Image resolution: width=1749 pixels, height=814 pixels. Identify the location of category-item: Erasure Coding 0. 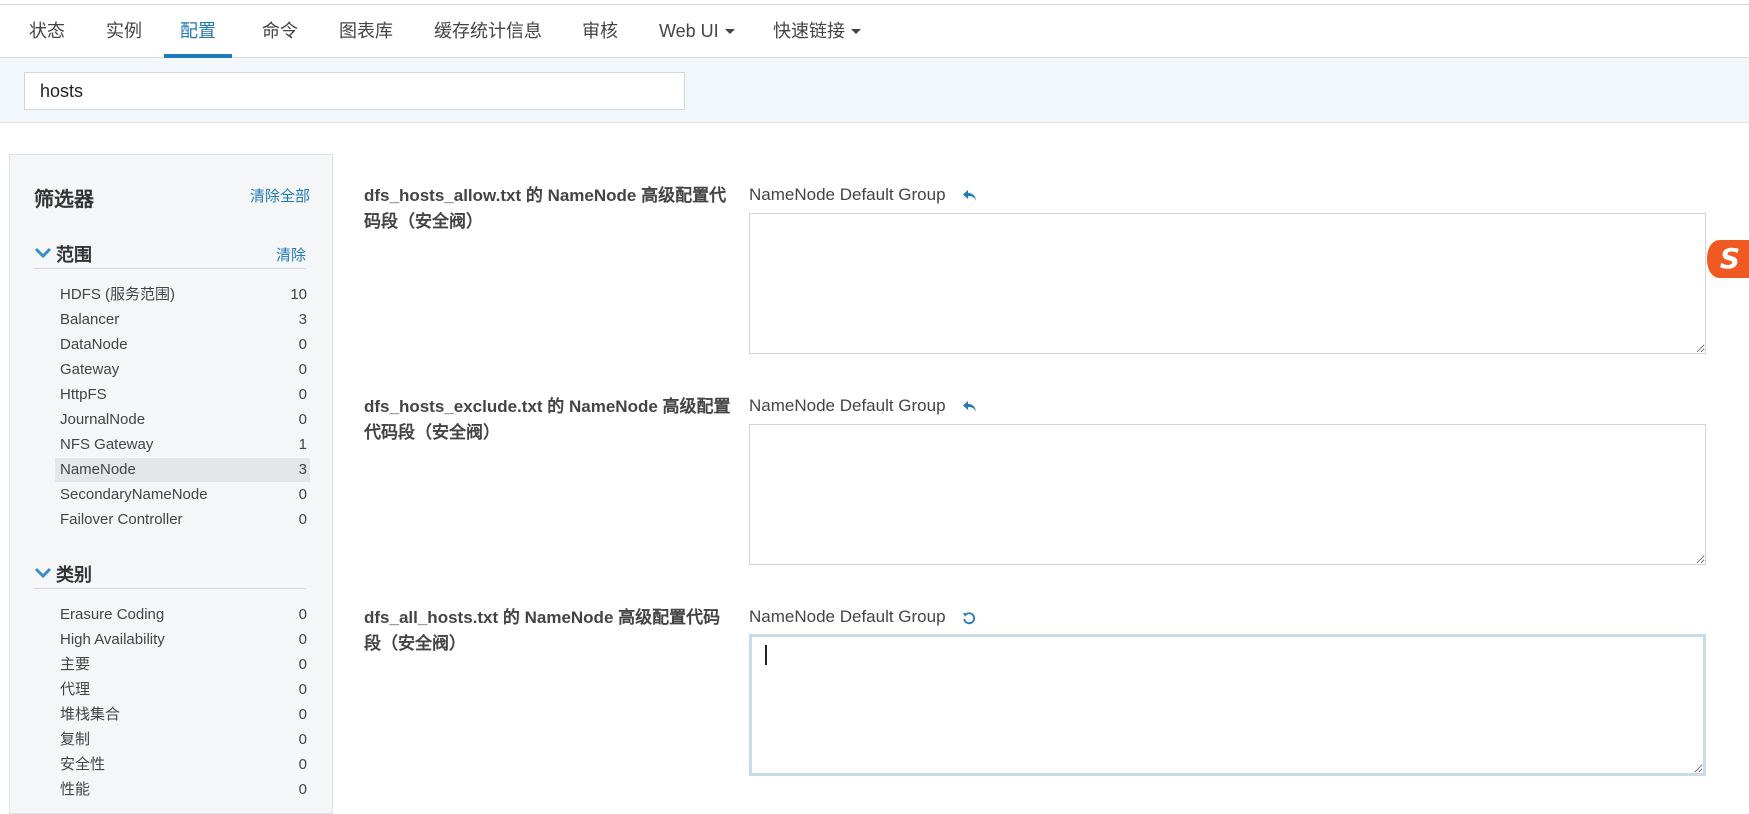
(182, 615).